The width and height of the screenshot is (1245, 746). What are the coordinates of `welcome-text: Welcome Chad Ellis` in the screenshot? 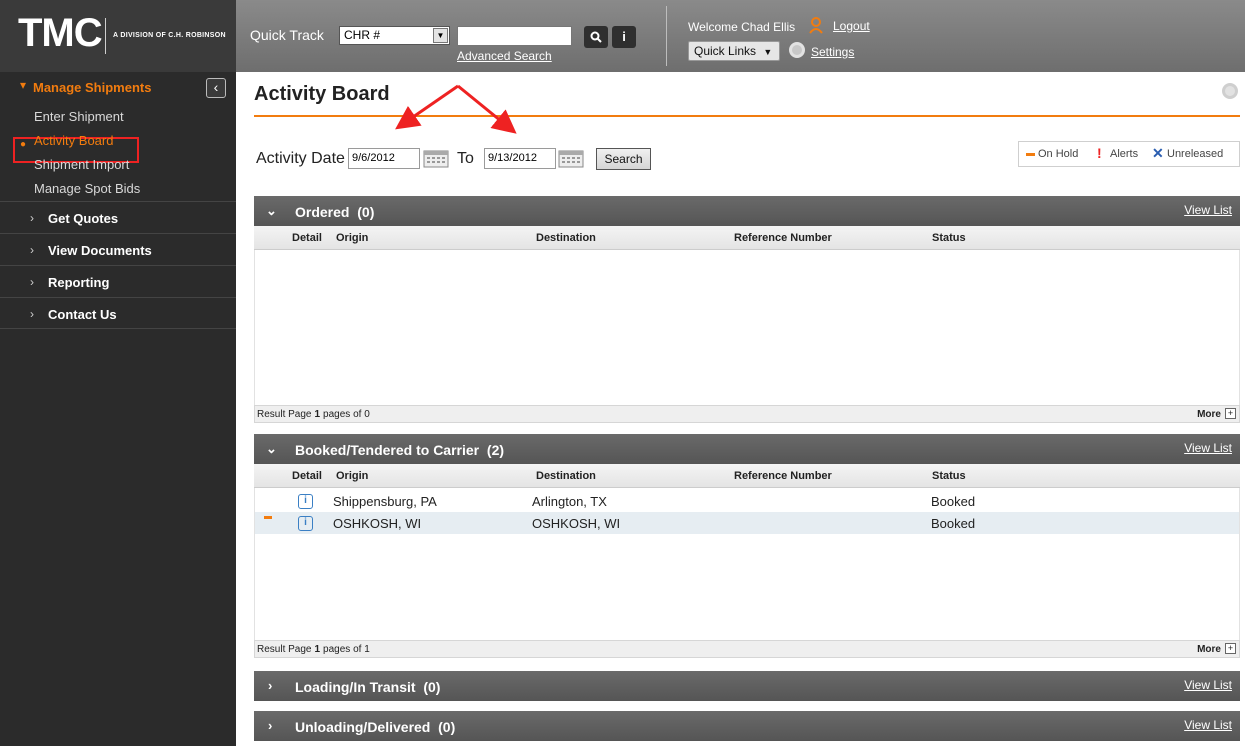 It's located at (742, 27).